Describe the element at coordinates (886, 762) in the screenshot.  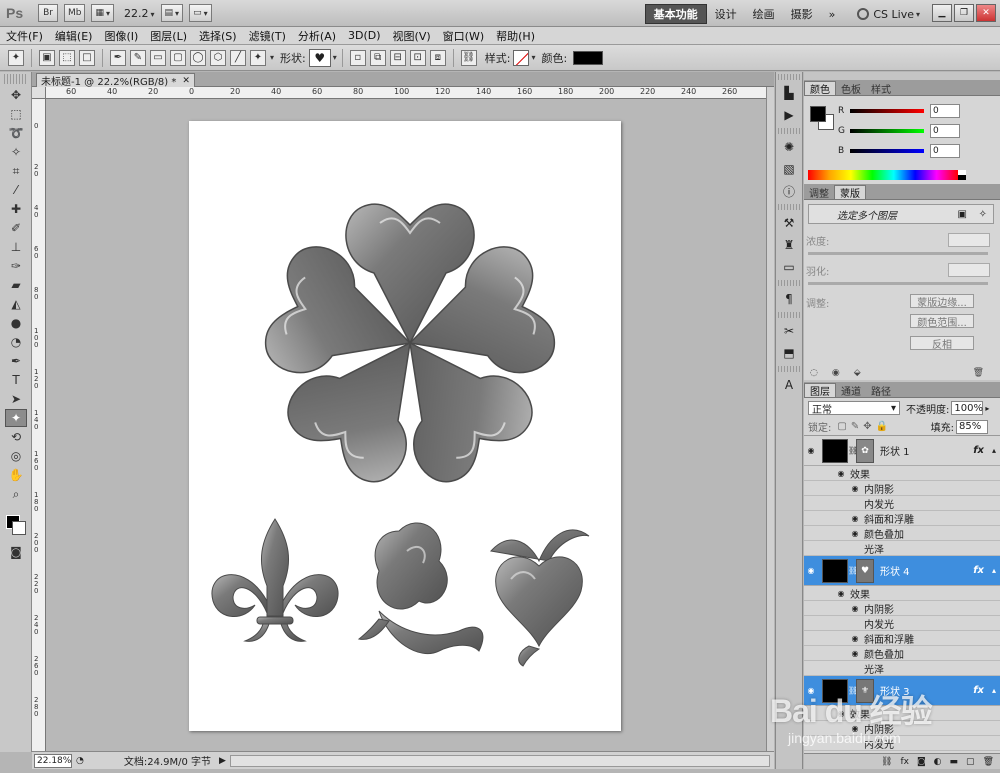
I see `link-layers-icon: ⛓` at that location.